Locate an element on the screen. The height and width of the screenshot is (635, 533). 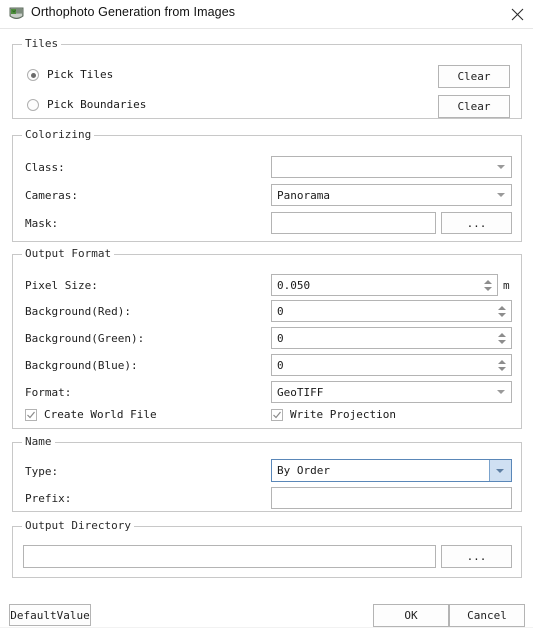
footer-divider is located at coordinates (266, 627).